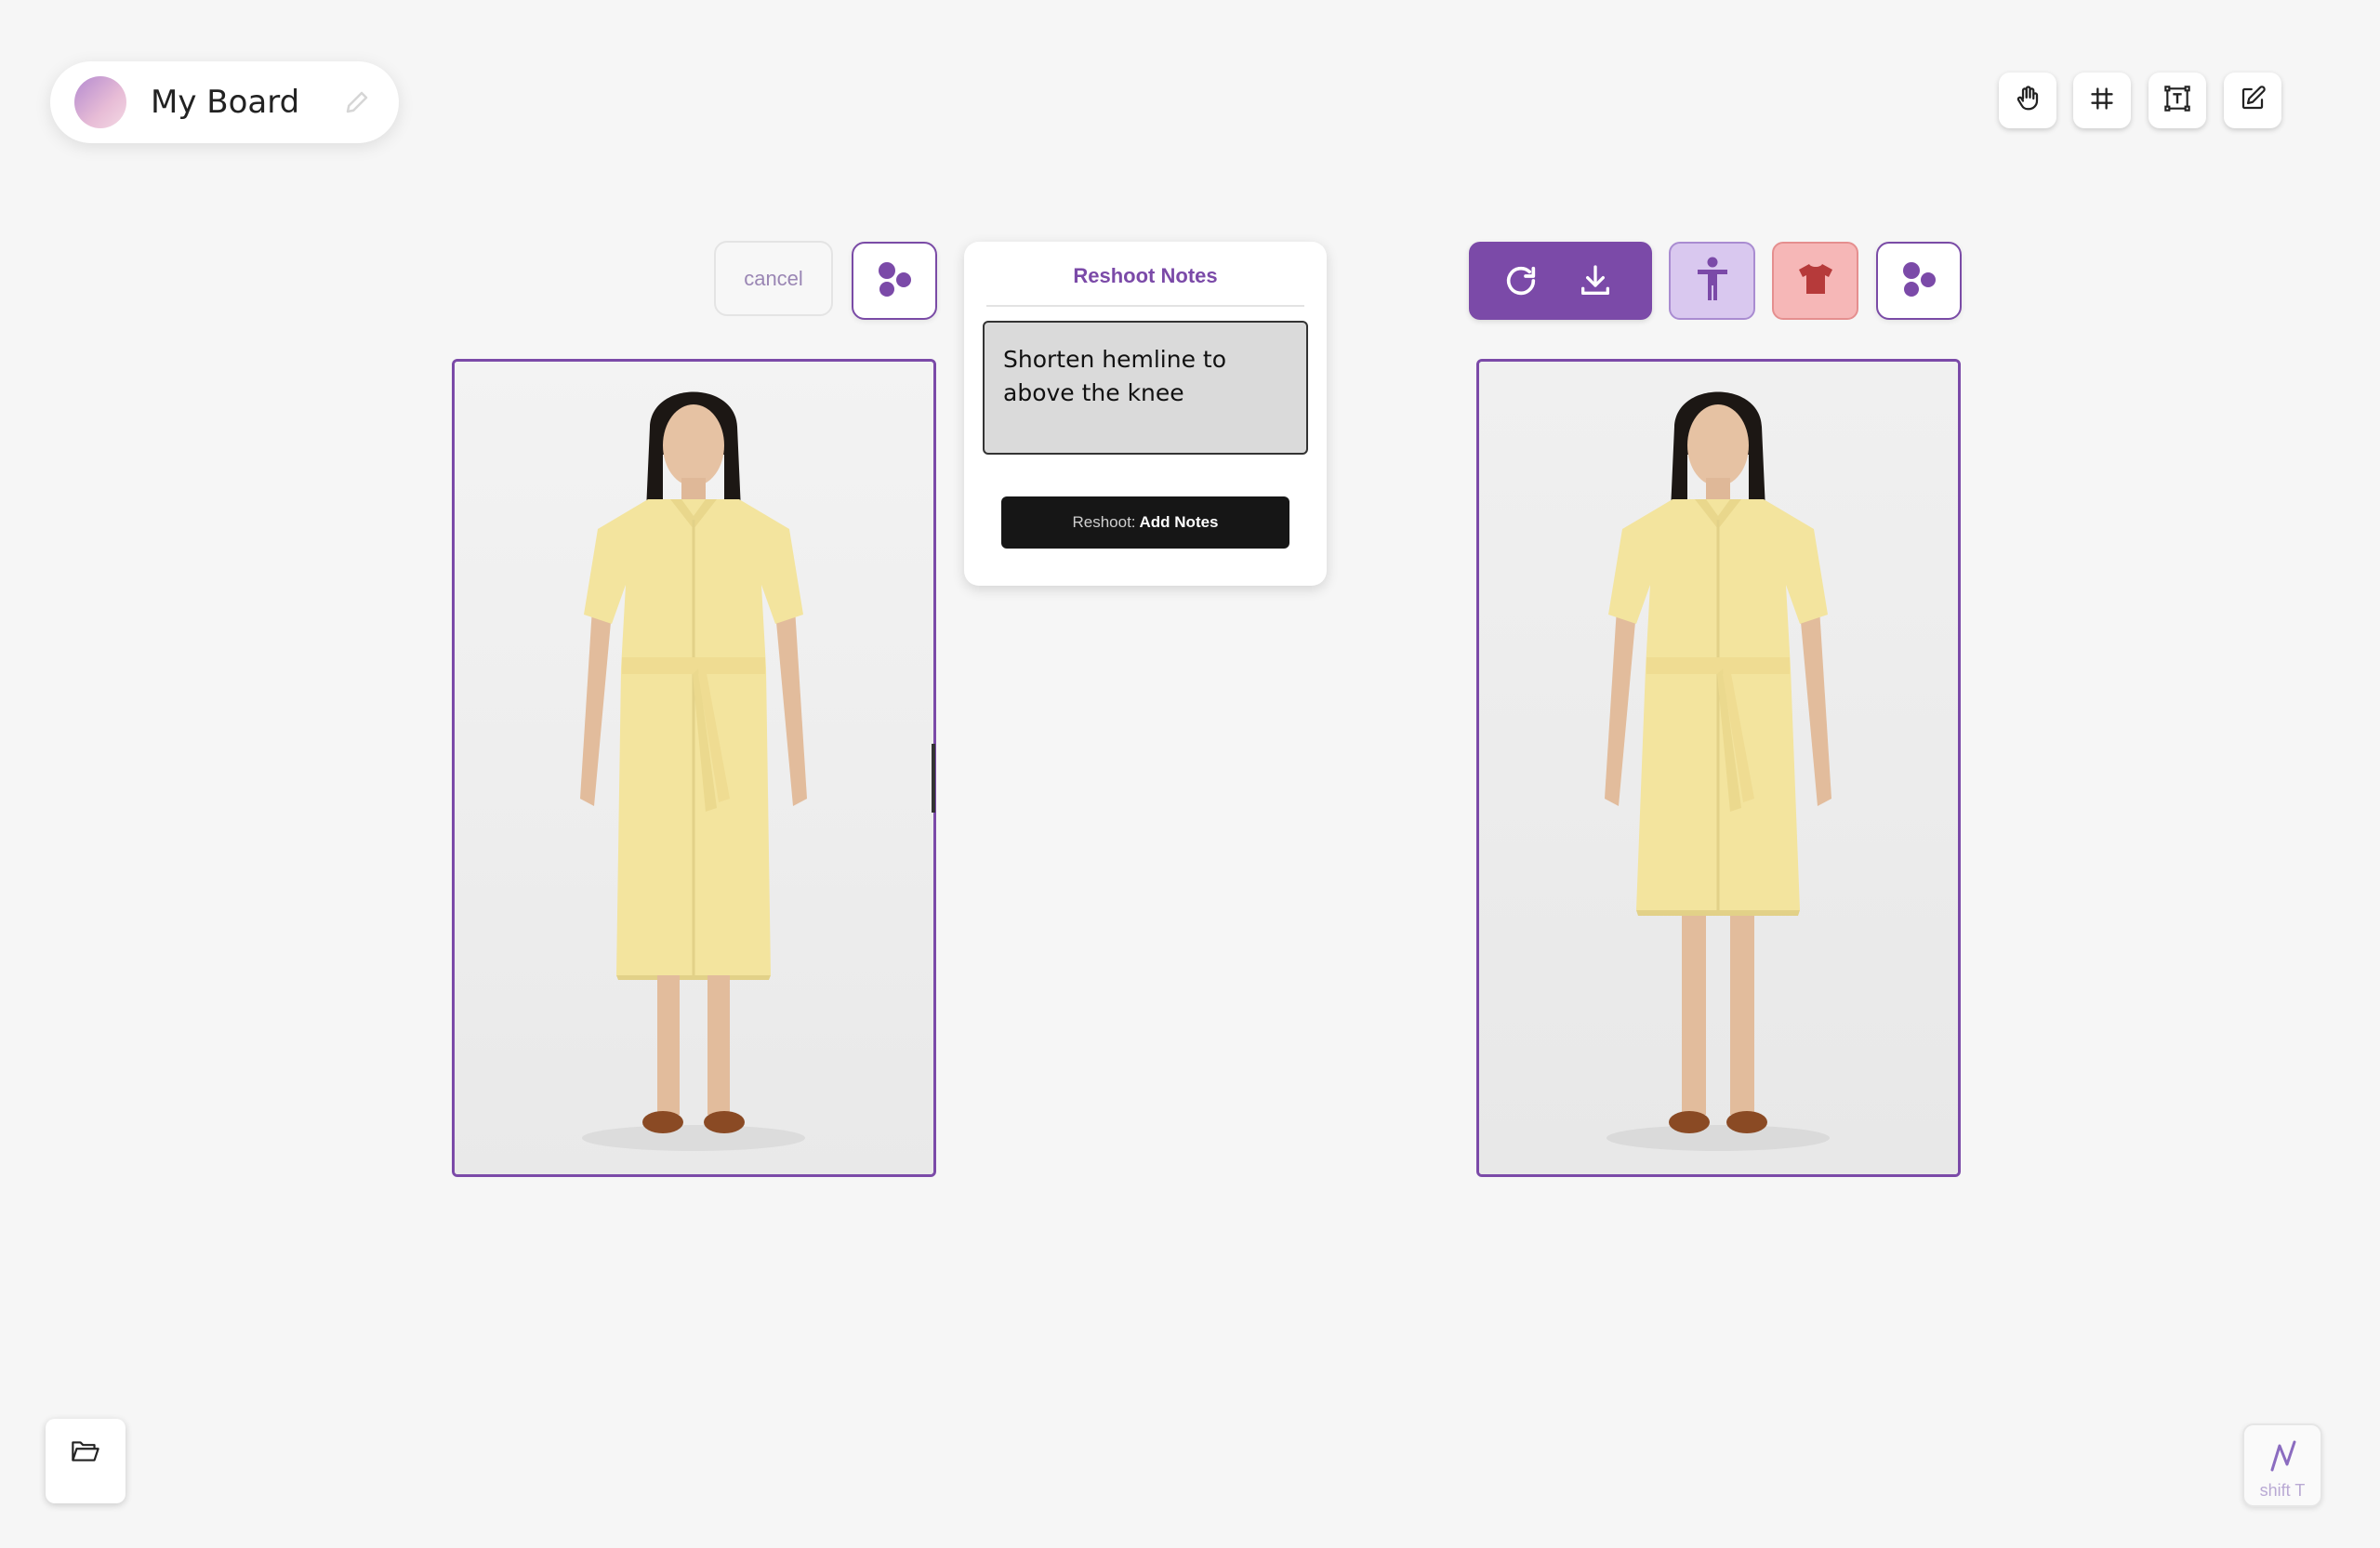 This screenshot has height=1548, width=2380. Describe the element at coordinates (1145, 306) in the screenshot. I see `divider` at that location.